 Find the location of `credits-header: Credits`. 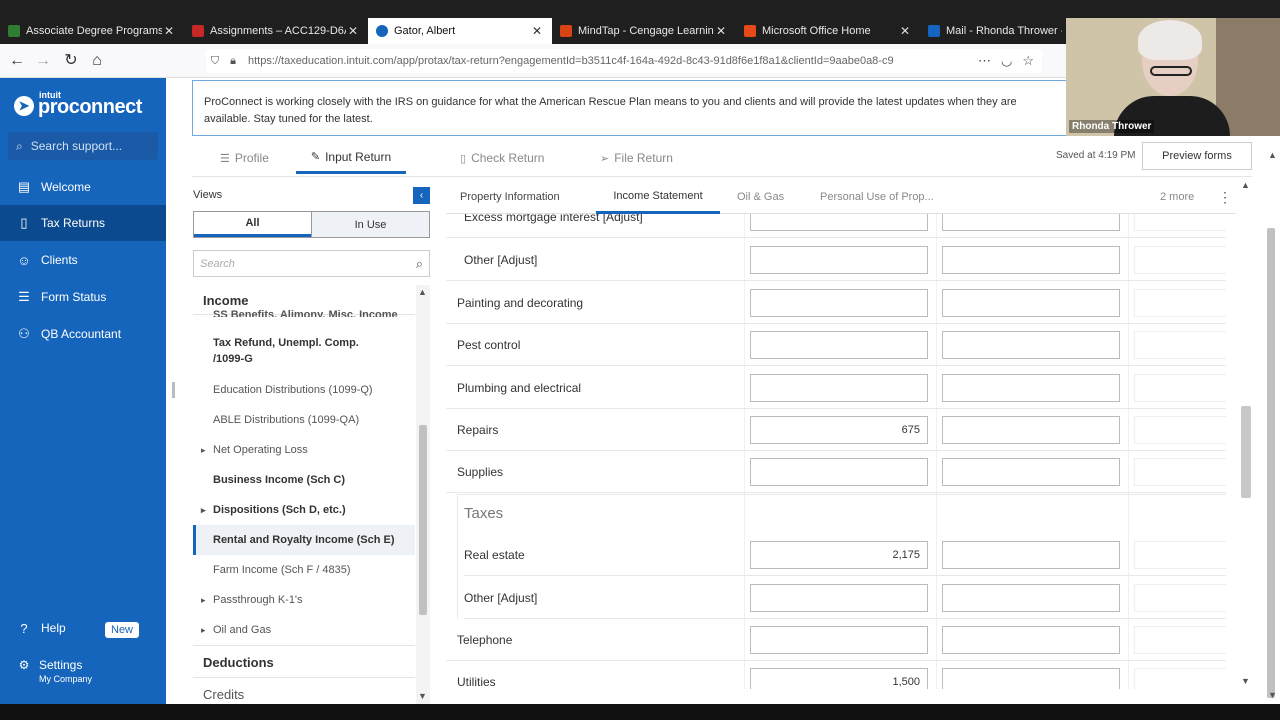

credits-header: Credits is located at coordinates (304, 691).